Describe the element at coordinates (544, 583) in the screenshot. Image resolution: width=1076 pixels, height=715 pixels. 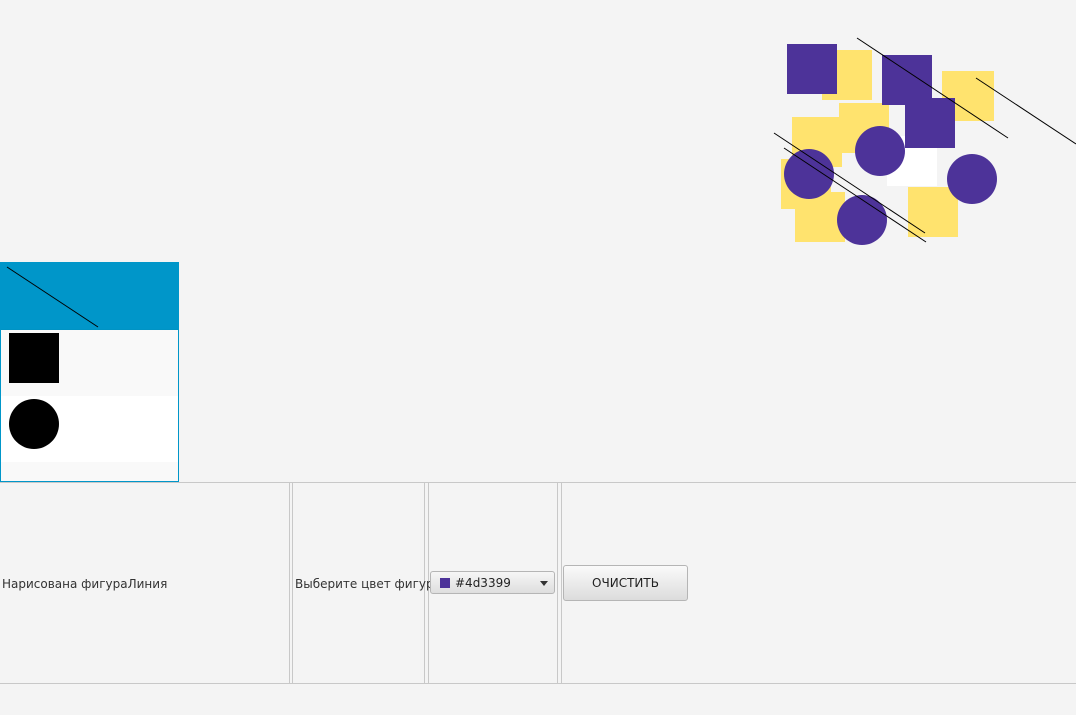
I see `chevron-down-icon` at that location.